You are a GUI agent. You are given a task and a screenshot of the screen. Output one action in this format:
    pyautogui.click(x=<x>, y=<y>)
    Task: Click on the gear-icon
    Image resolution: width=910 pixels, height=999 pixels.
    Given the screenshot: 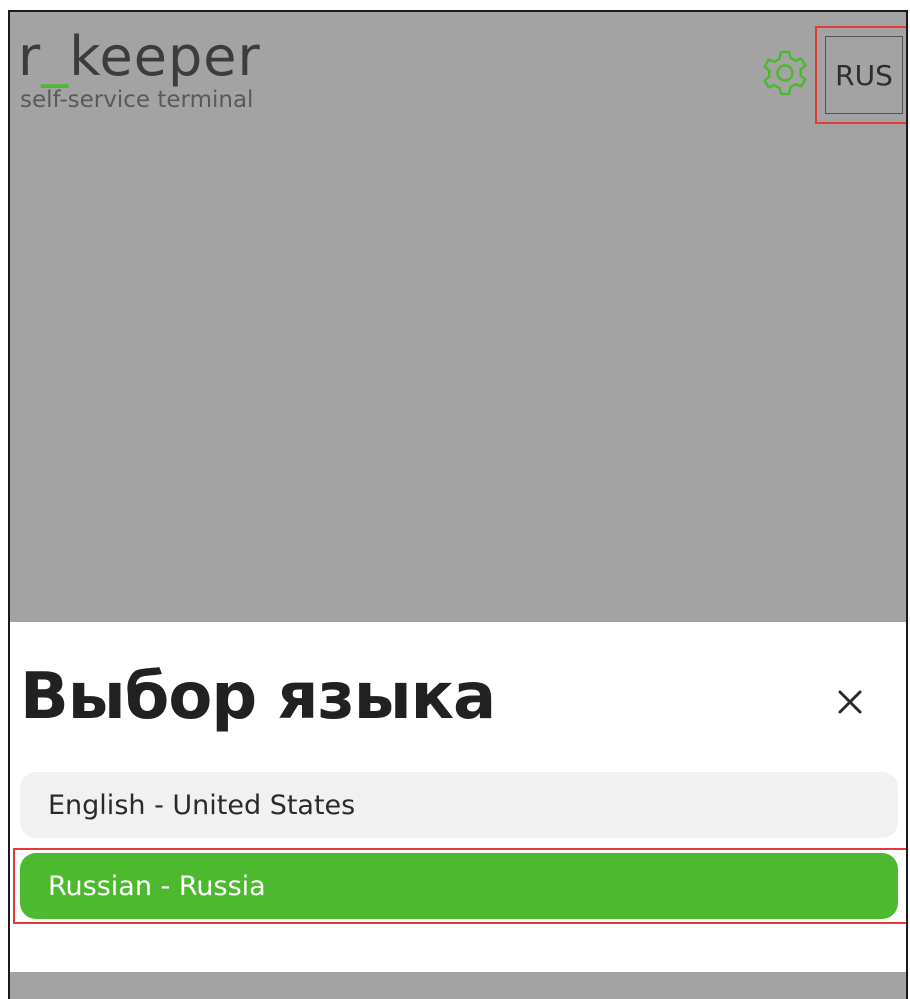 What is the action you would take?
    pyautogui.click(x=785, y=73)
    